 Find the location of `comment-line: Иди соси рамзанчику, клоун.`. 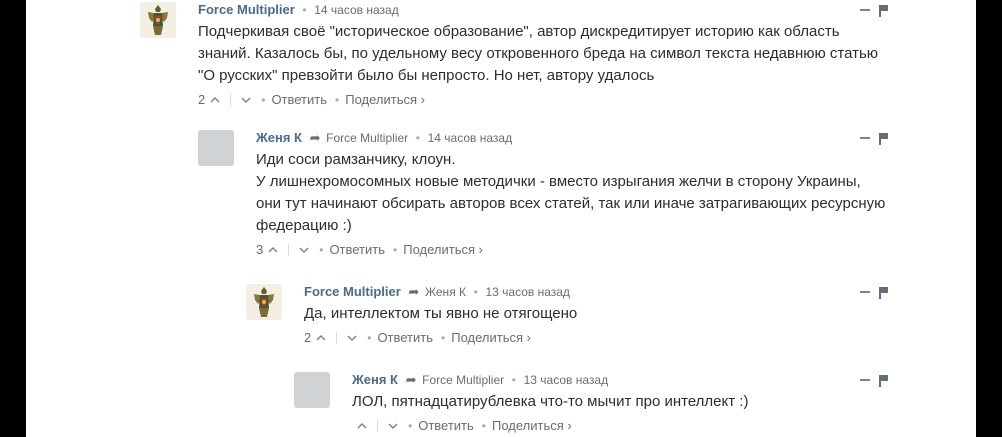

comment-line: Иди соси рамзанчику, клоун. is located at coordinates (356, 159).